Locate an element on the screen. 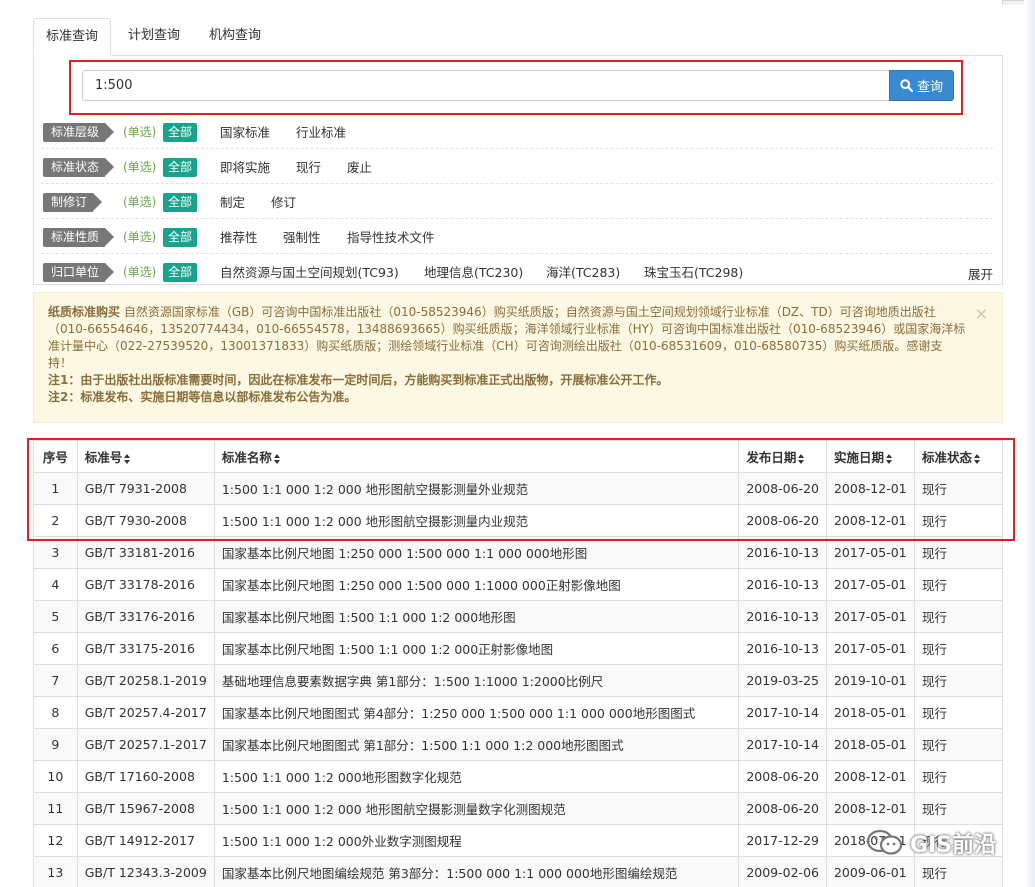  cell-index: 1 is located at coordinates (55, 488).